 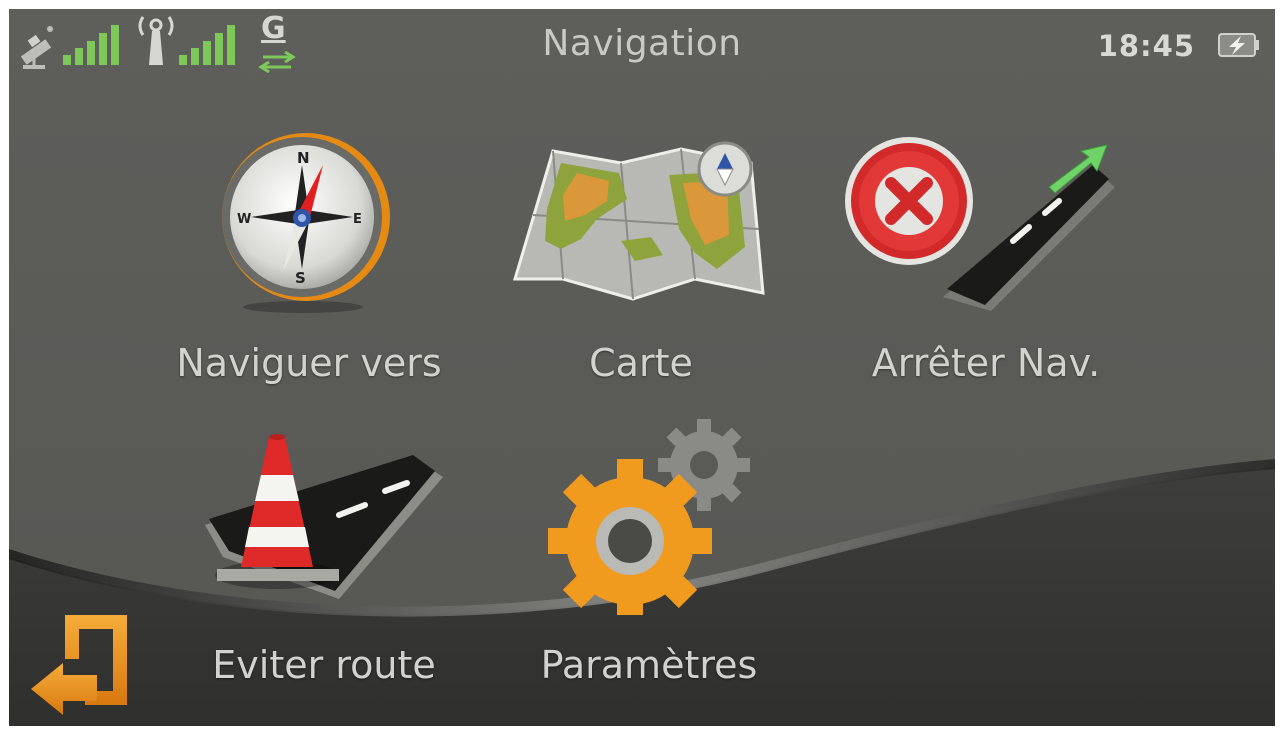 I want to click on svg-text: N, so click(x=303, y=158).